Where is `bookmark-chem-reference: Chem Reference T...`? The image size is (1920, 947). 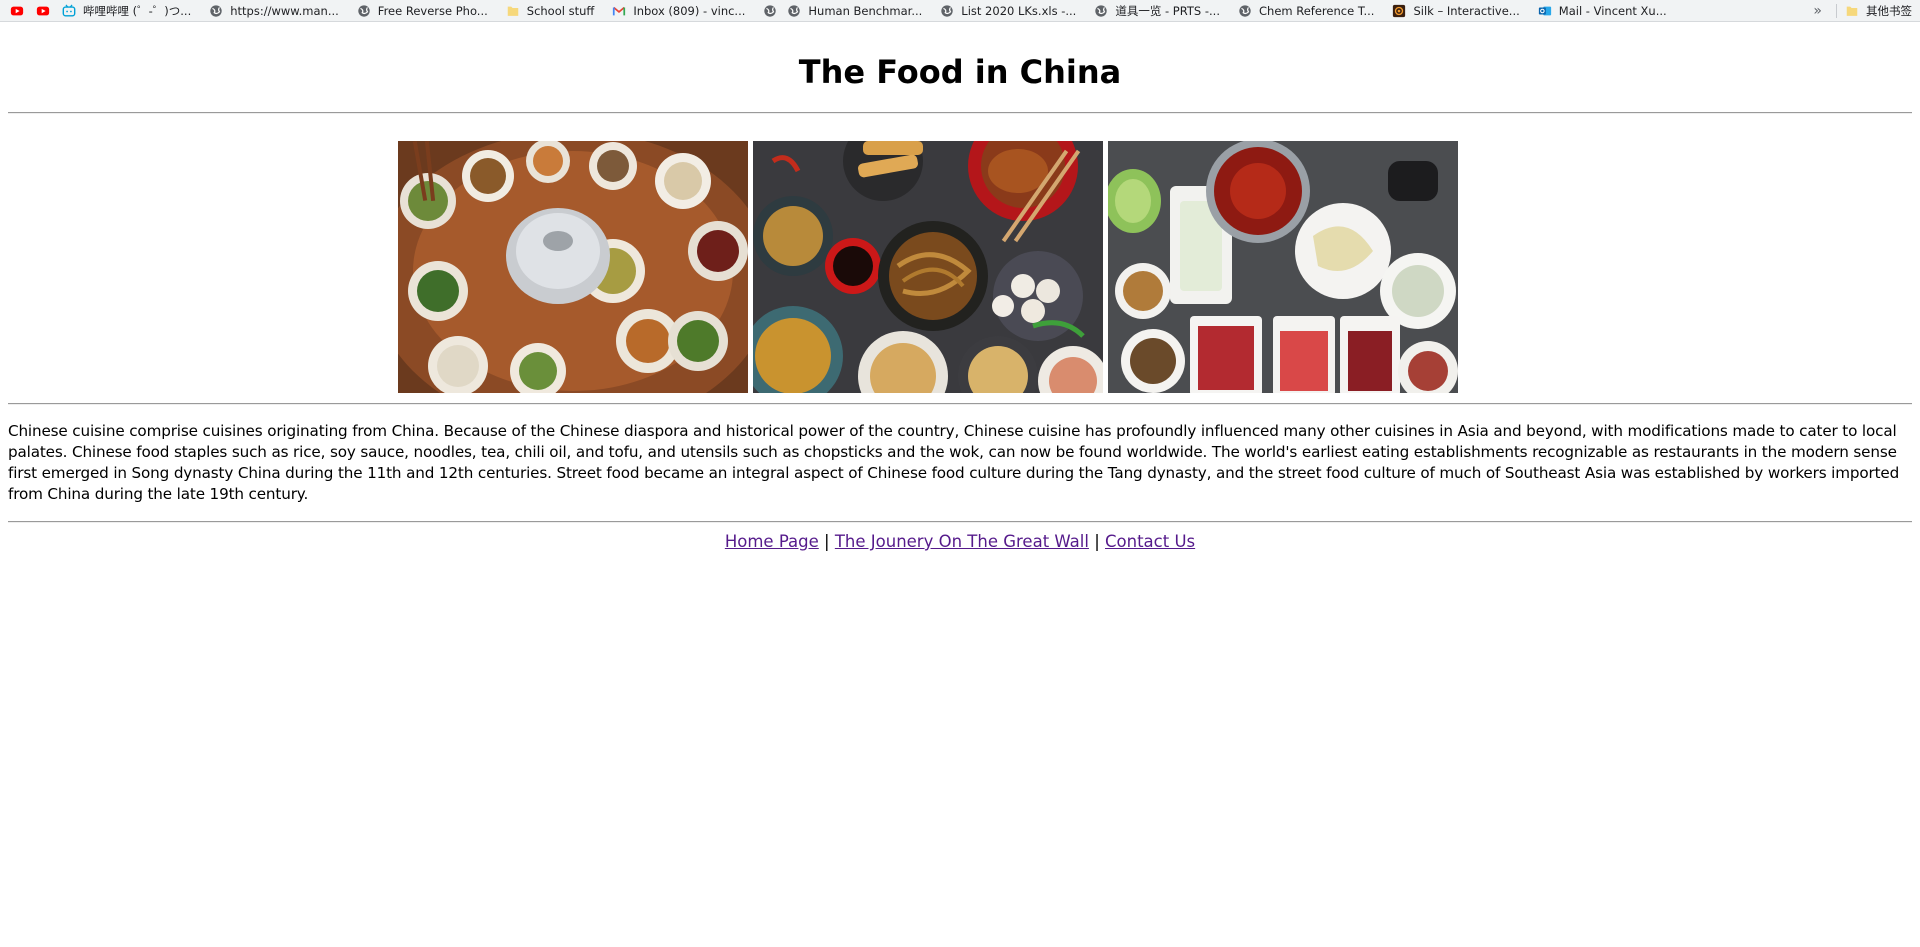 bookmark-chem-reference: Chem Reference T... is located at coordinates (1306, 11).